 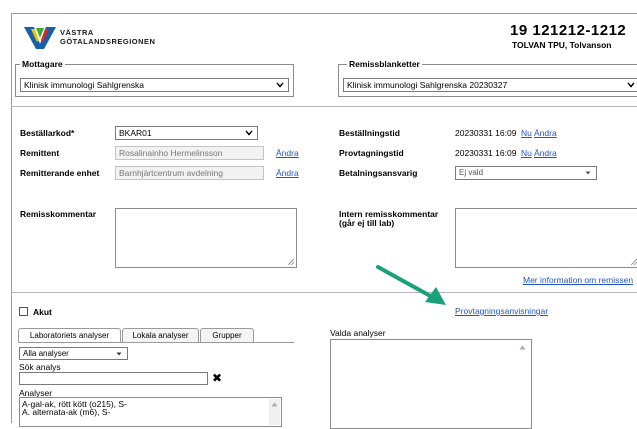 I want to click on provtagningstid-change-link: Ändra, so click(x=545, y=153).